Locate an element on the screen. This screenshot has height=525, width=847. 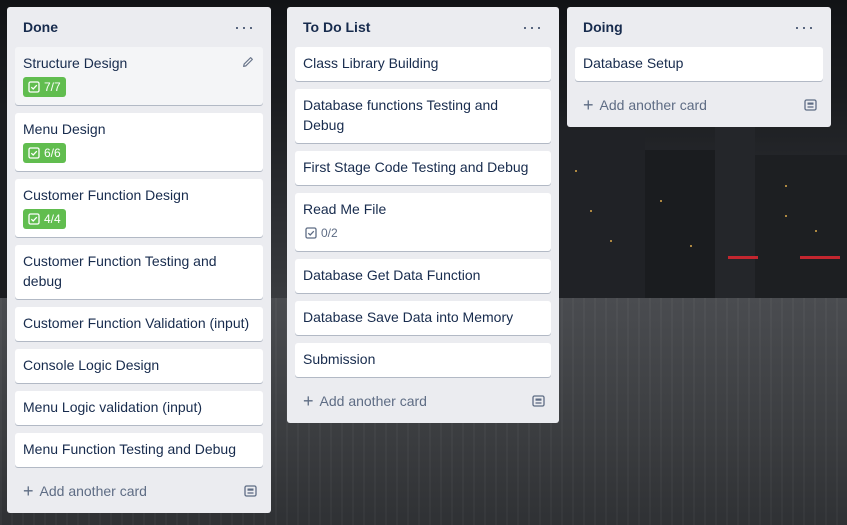
card: Menu Function Testing and Debug is located at coordinates (139, 450).